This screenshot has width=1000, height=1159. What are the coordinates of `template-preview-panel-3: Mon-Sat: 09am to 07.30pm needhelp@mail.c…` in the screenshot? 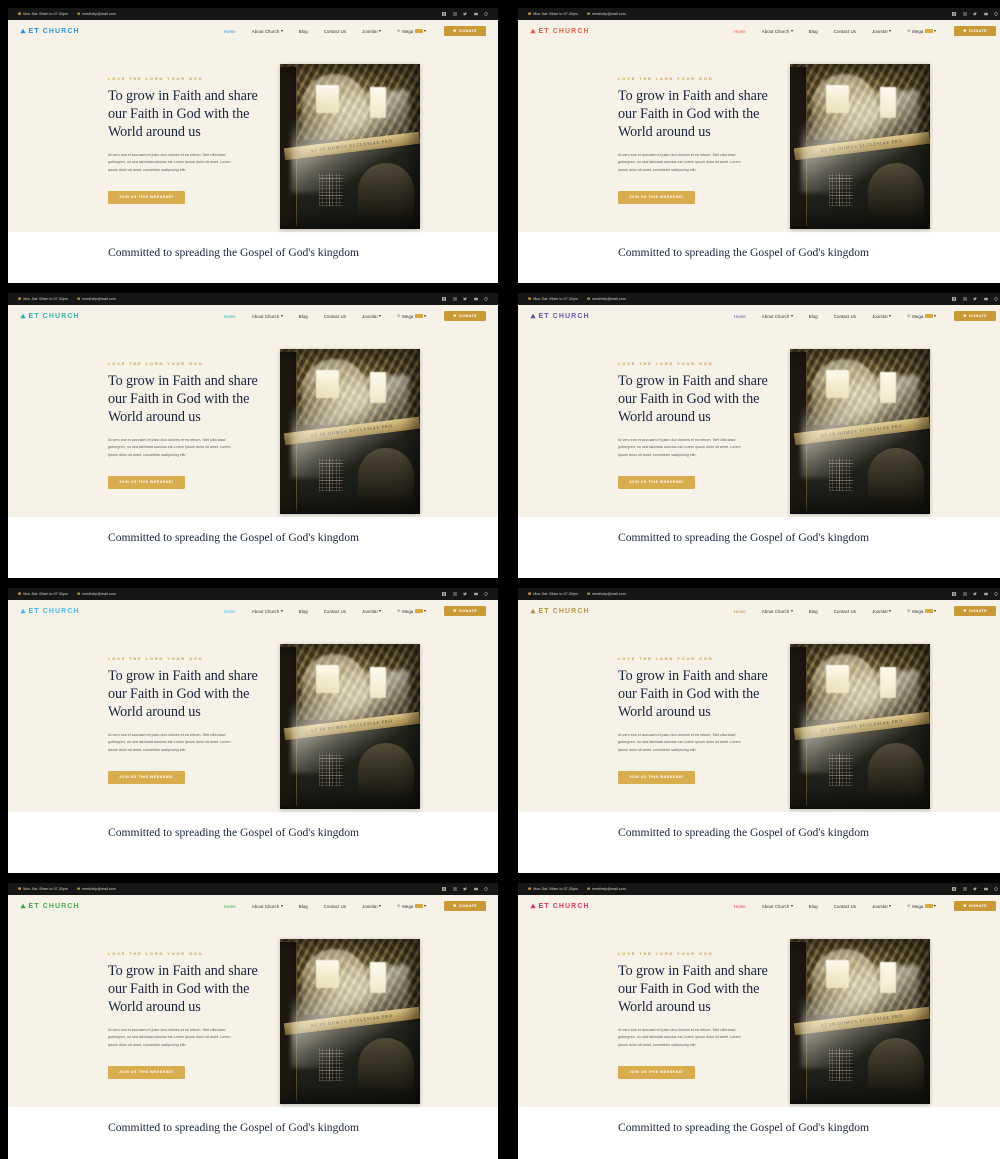 It's located at (253, 435).